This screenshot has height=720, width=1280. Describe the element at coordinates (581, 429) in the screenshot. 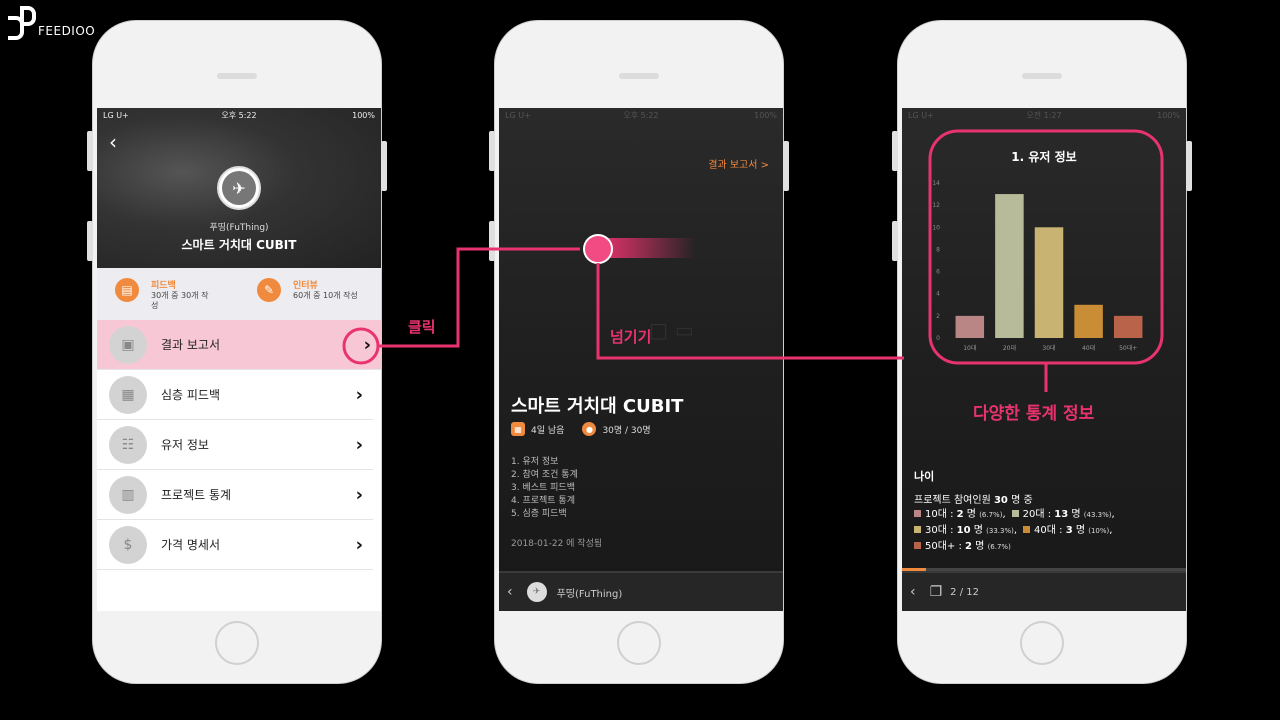

I see `project-meta: ▦ 4일 남음 ● 30명 / 30명` at that location.